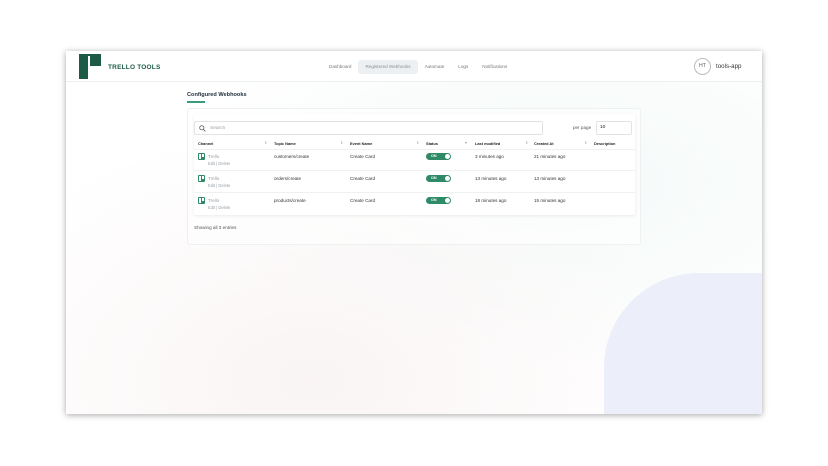 The height and width of the screenshot is (466, 828). Describe the element at coordinates (491, 200) in the screenshot. I see `last-modified-cell: 18 minutes ago` at that location.